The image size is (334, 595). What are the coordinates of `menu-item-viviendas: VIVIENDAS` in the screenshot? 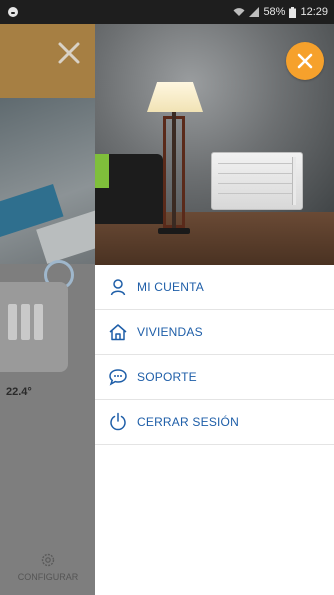 It's located at (214, 332).